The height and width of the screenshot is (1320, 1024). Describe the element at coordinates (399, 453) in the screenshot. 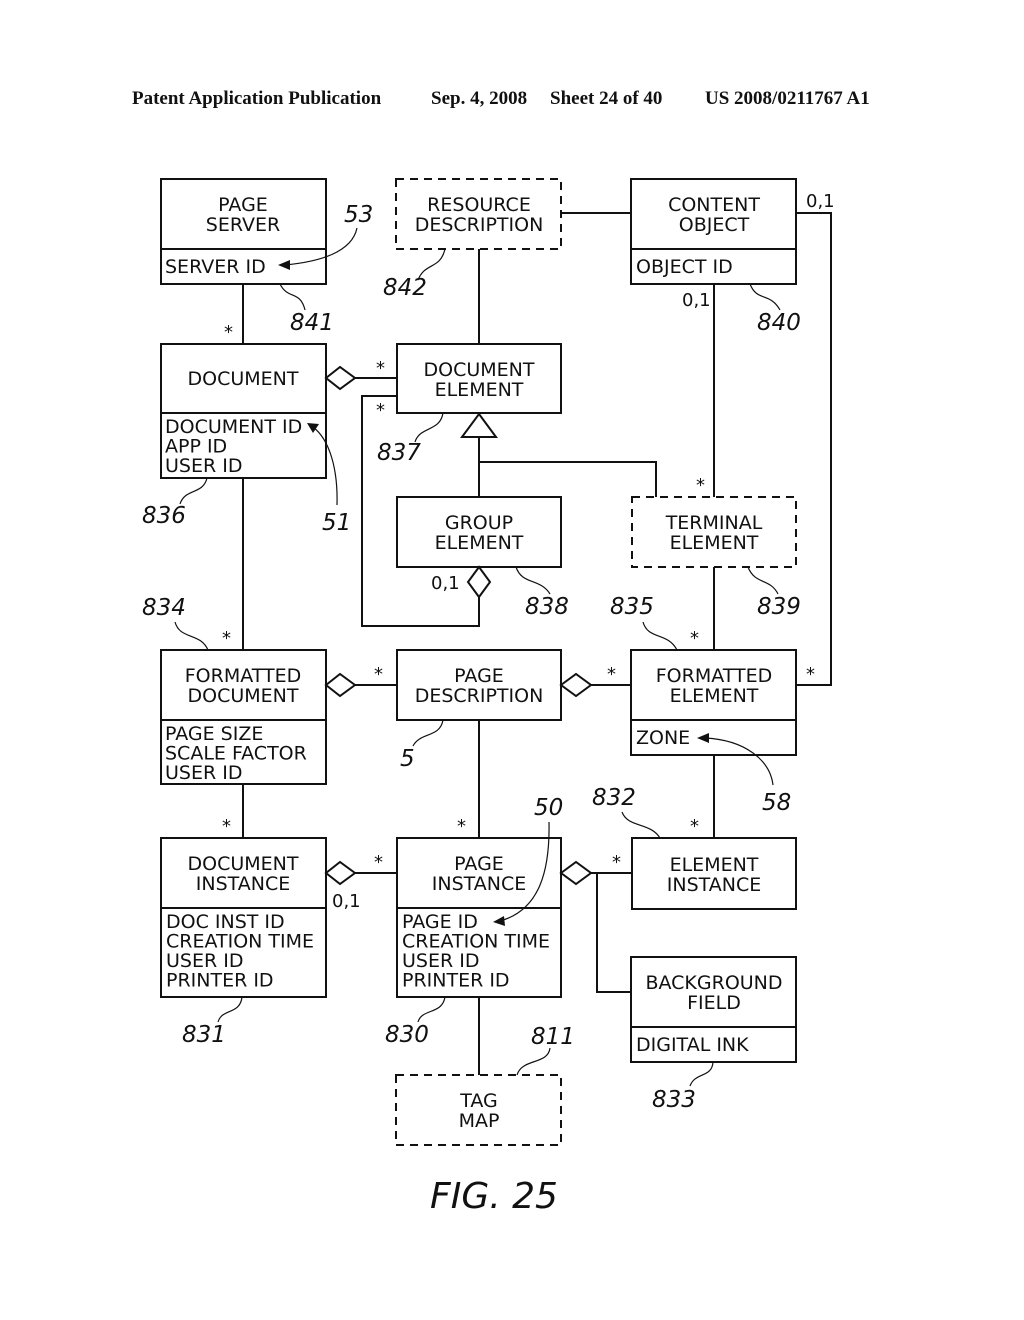

I see `ref-number-837: 837` at that location.